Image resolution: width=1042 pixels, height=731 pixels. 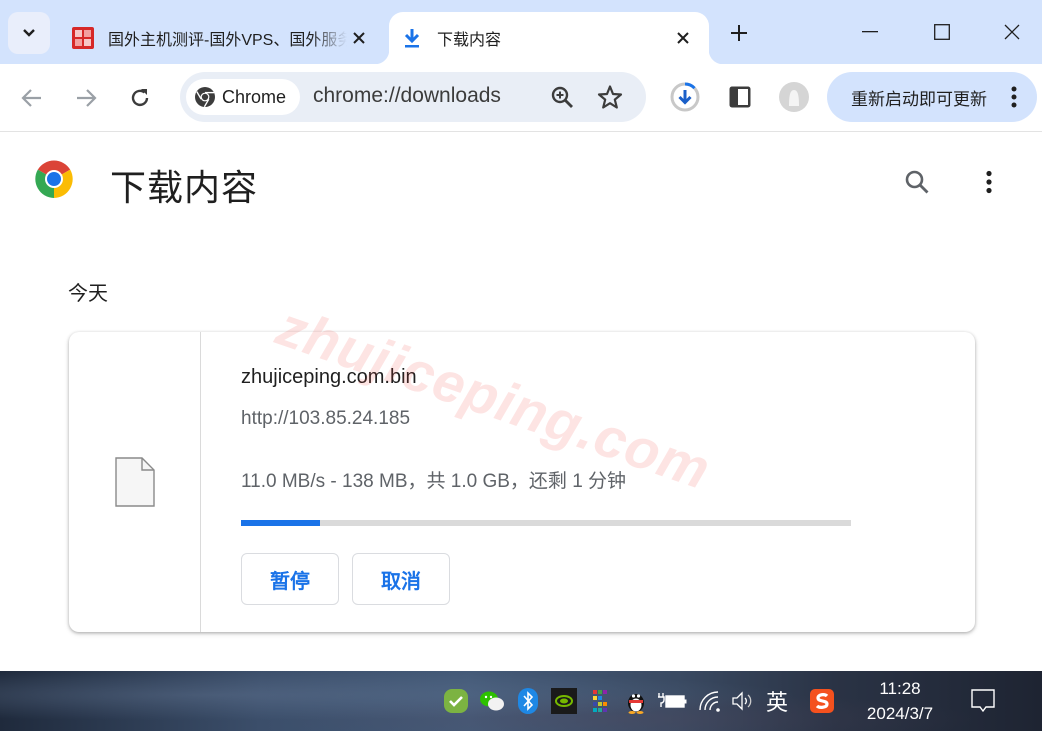 I want to click on bookmark-button, so click(x=610, y=97).